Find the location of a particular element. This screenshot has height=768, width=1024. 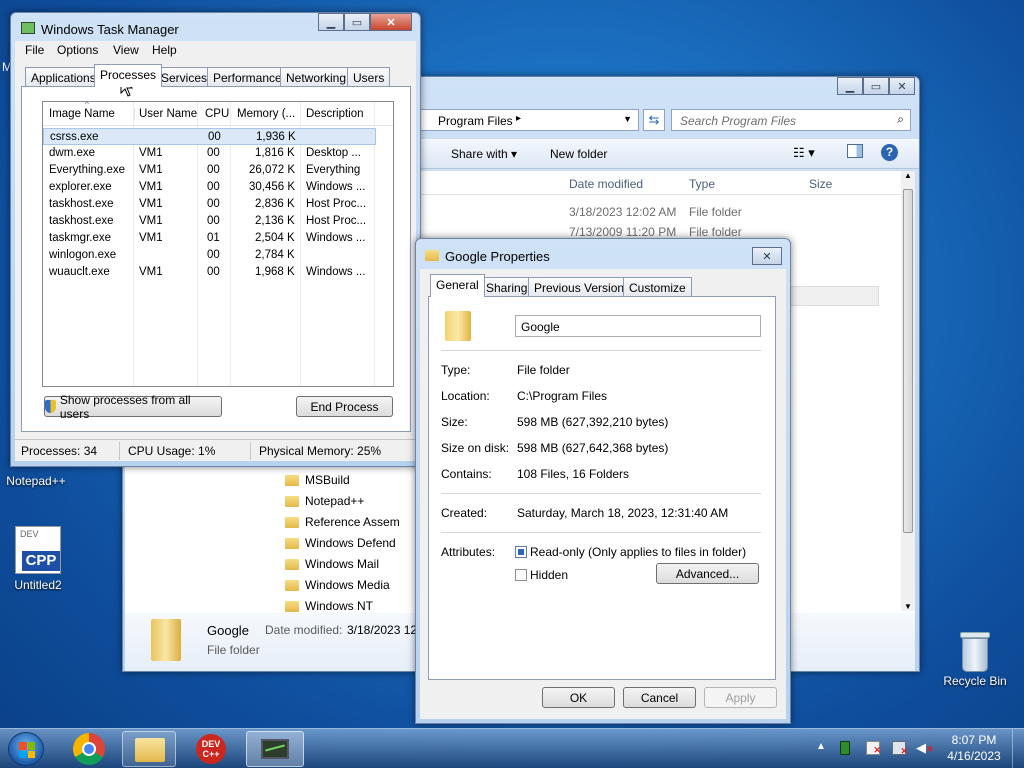

scroll-up-icon: ▲ is located at coordinates (908, 175).